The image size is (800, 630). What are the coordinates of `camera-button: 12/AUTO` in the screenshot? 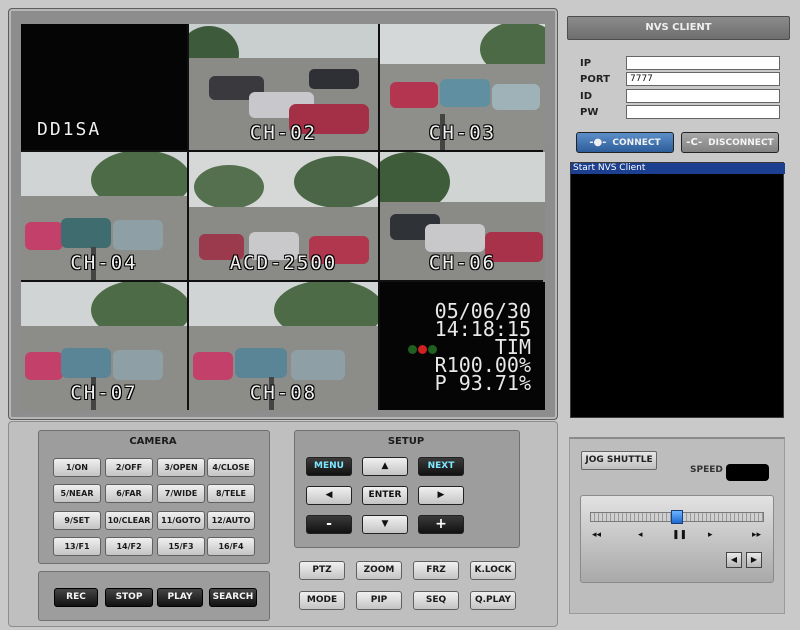 It's located at (231, 520).